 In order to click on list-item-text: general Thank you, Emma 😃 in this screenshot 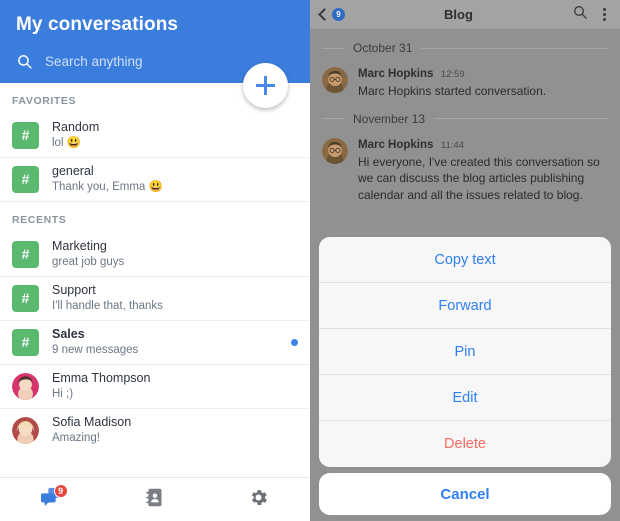, I will do `click(175, 179)`.